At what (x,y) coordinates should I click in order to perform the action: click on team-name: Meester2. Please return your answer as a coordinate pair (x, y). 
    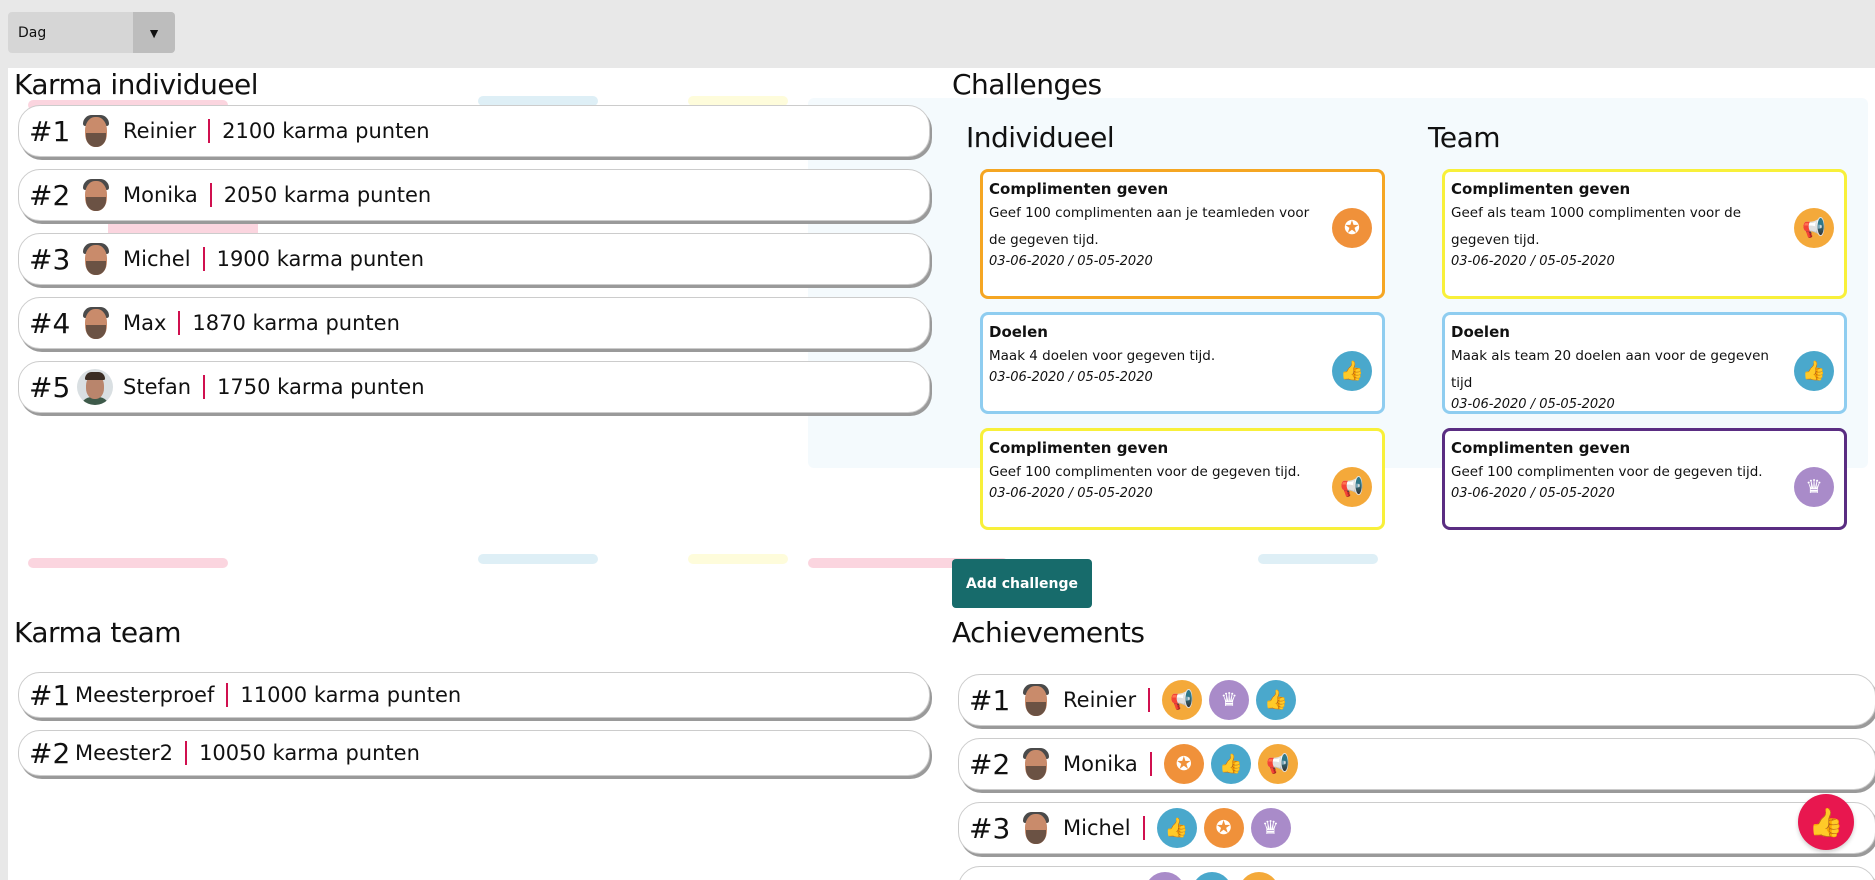
    Looking at the image, I should click on (124, 753).